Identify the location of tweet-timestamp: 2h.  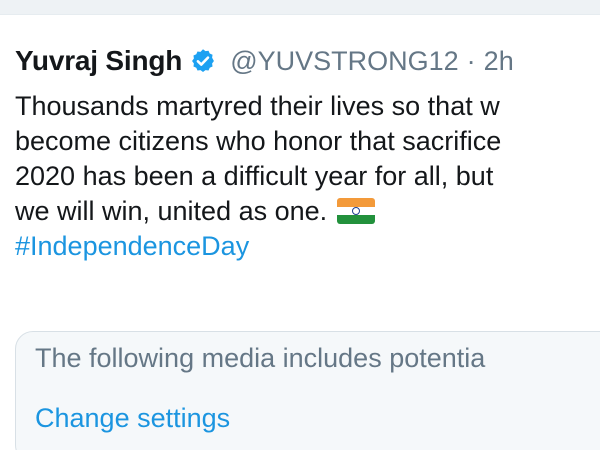
(499, 61).